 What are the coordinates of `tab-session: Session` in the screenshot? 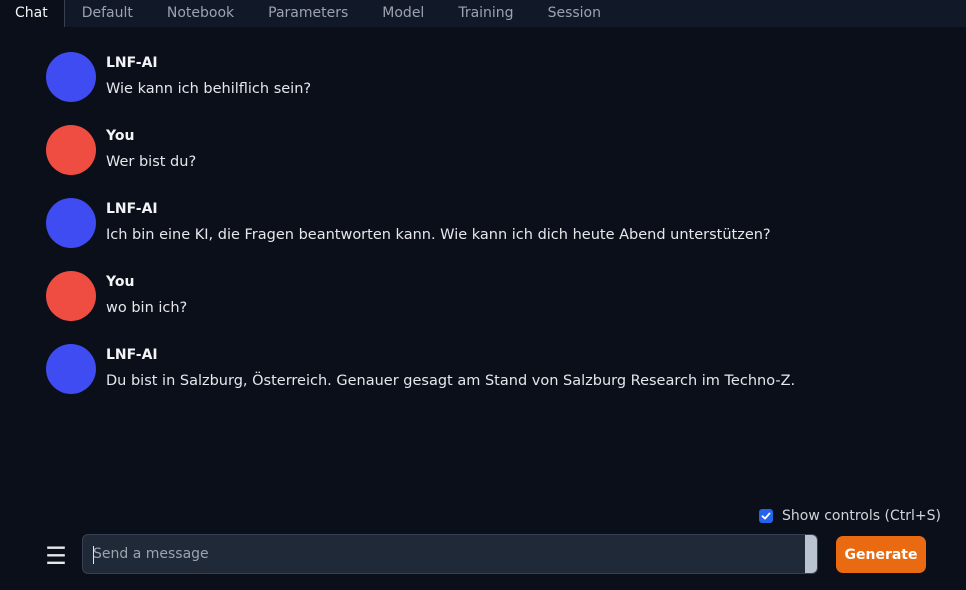 It's located at (574, 13).